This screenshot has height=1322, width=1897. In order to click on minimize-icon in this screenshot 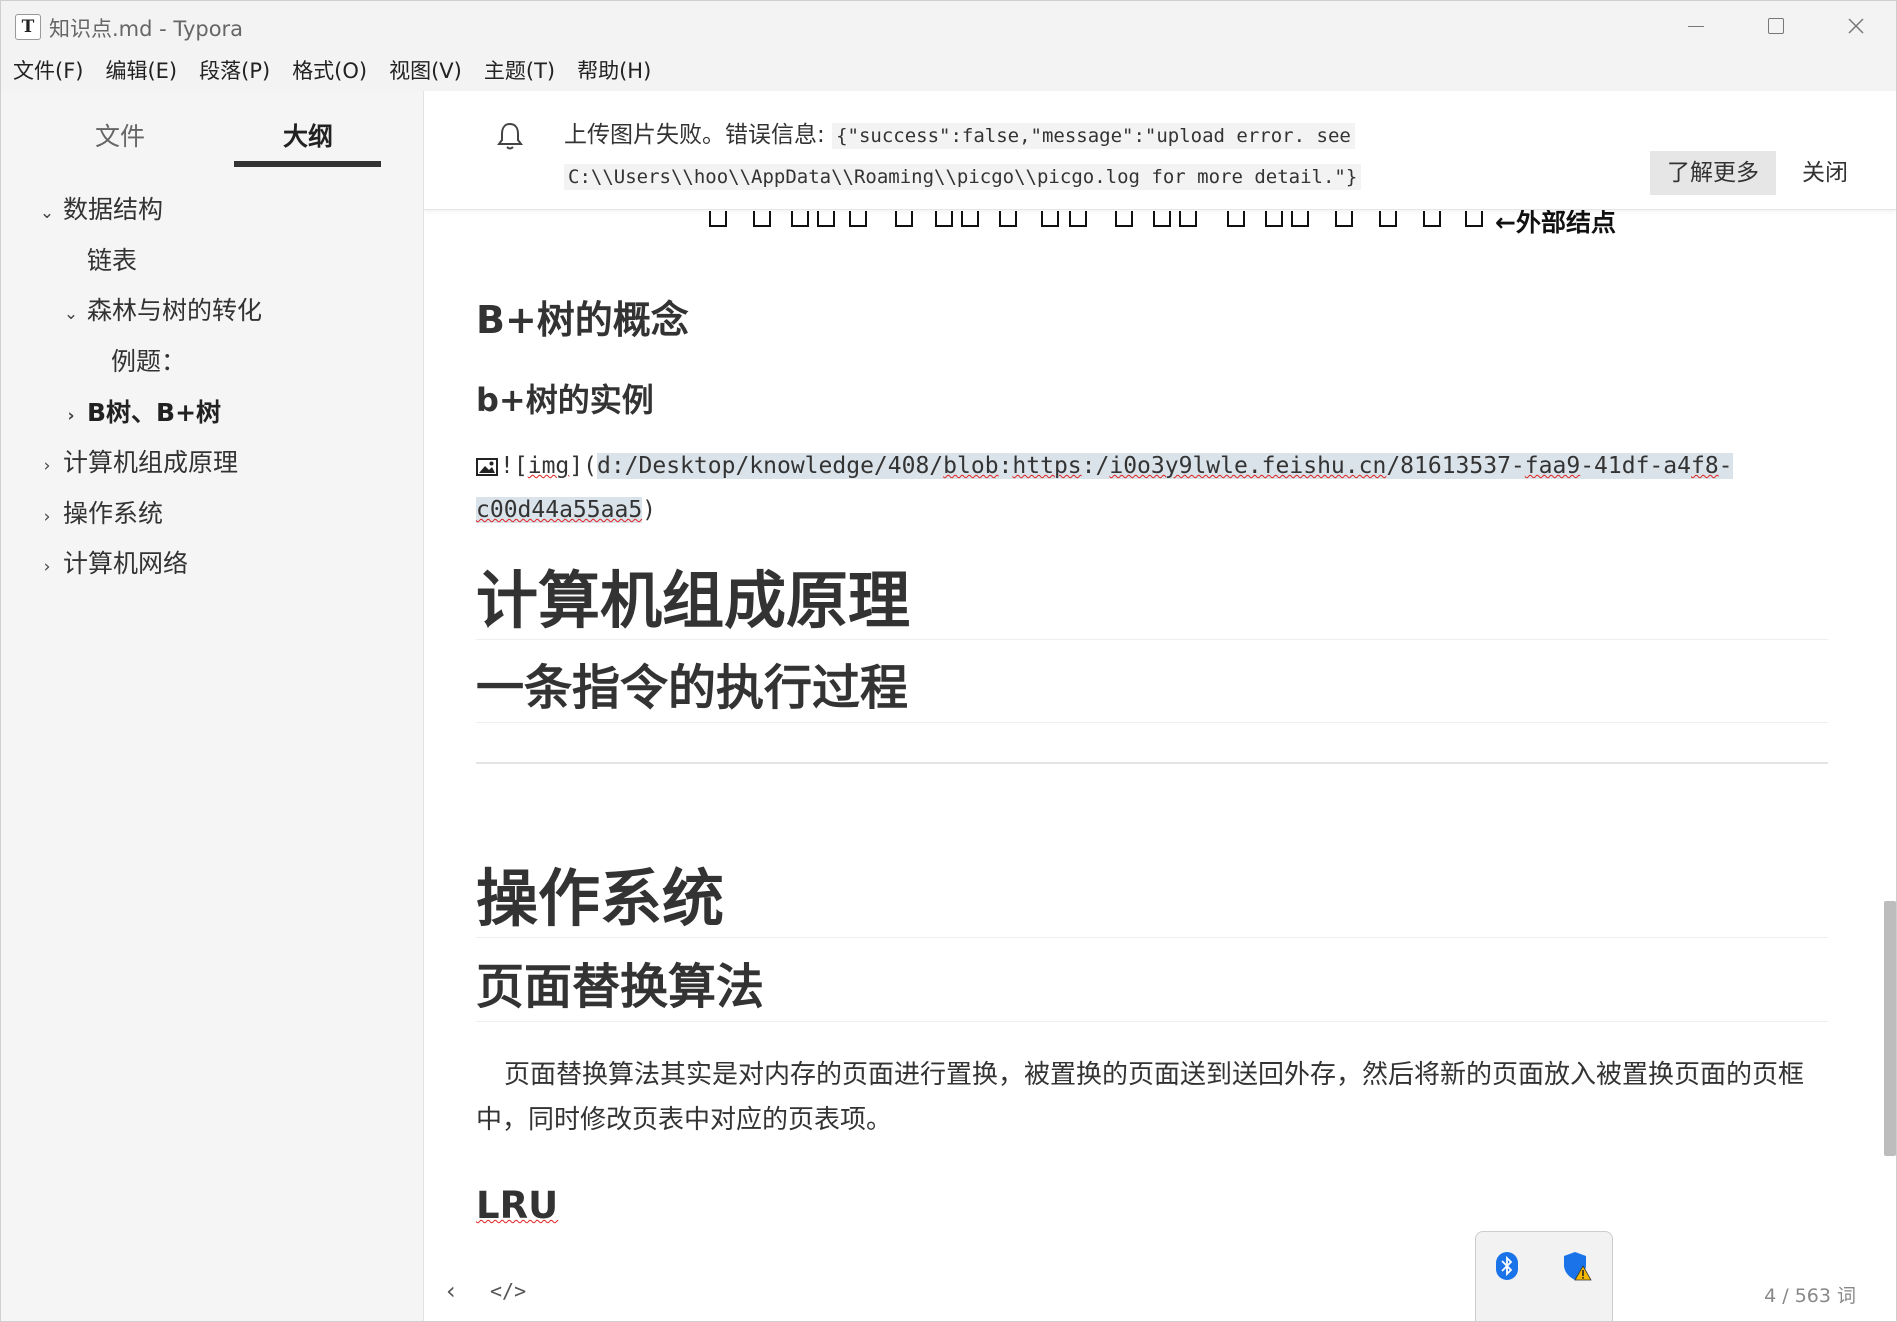, I will do `click(1696, 26)`.